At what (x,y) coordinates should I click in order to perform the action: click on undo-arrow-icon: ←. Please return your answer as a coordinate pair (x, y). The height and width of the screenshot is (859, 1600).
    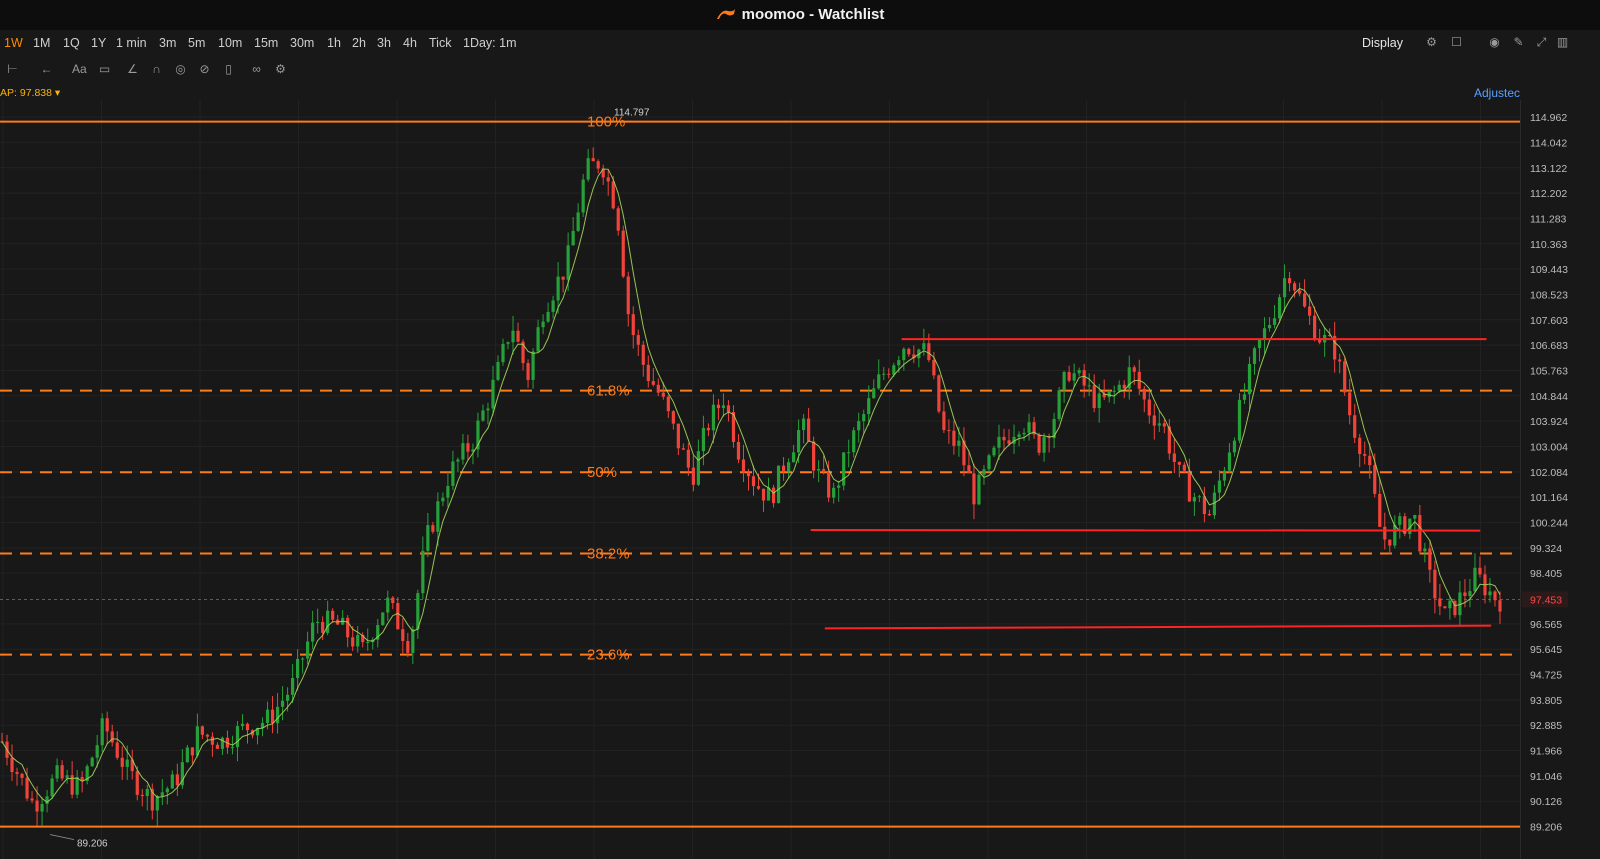
    Looking at the image, I should click on (46, 69).